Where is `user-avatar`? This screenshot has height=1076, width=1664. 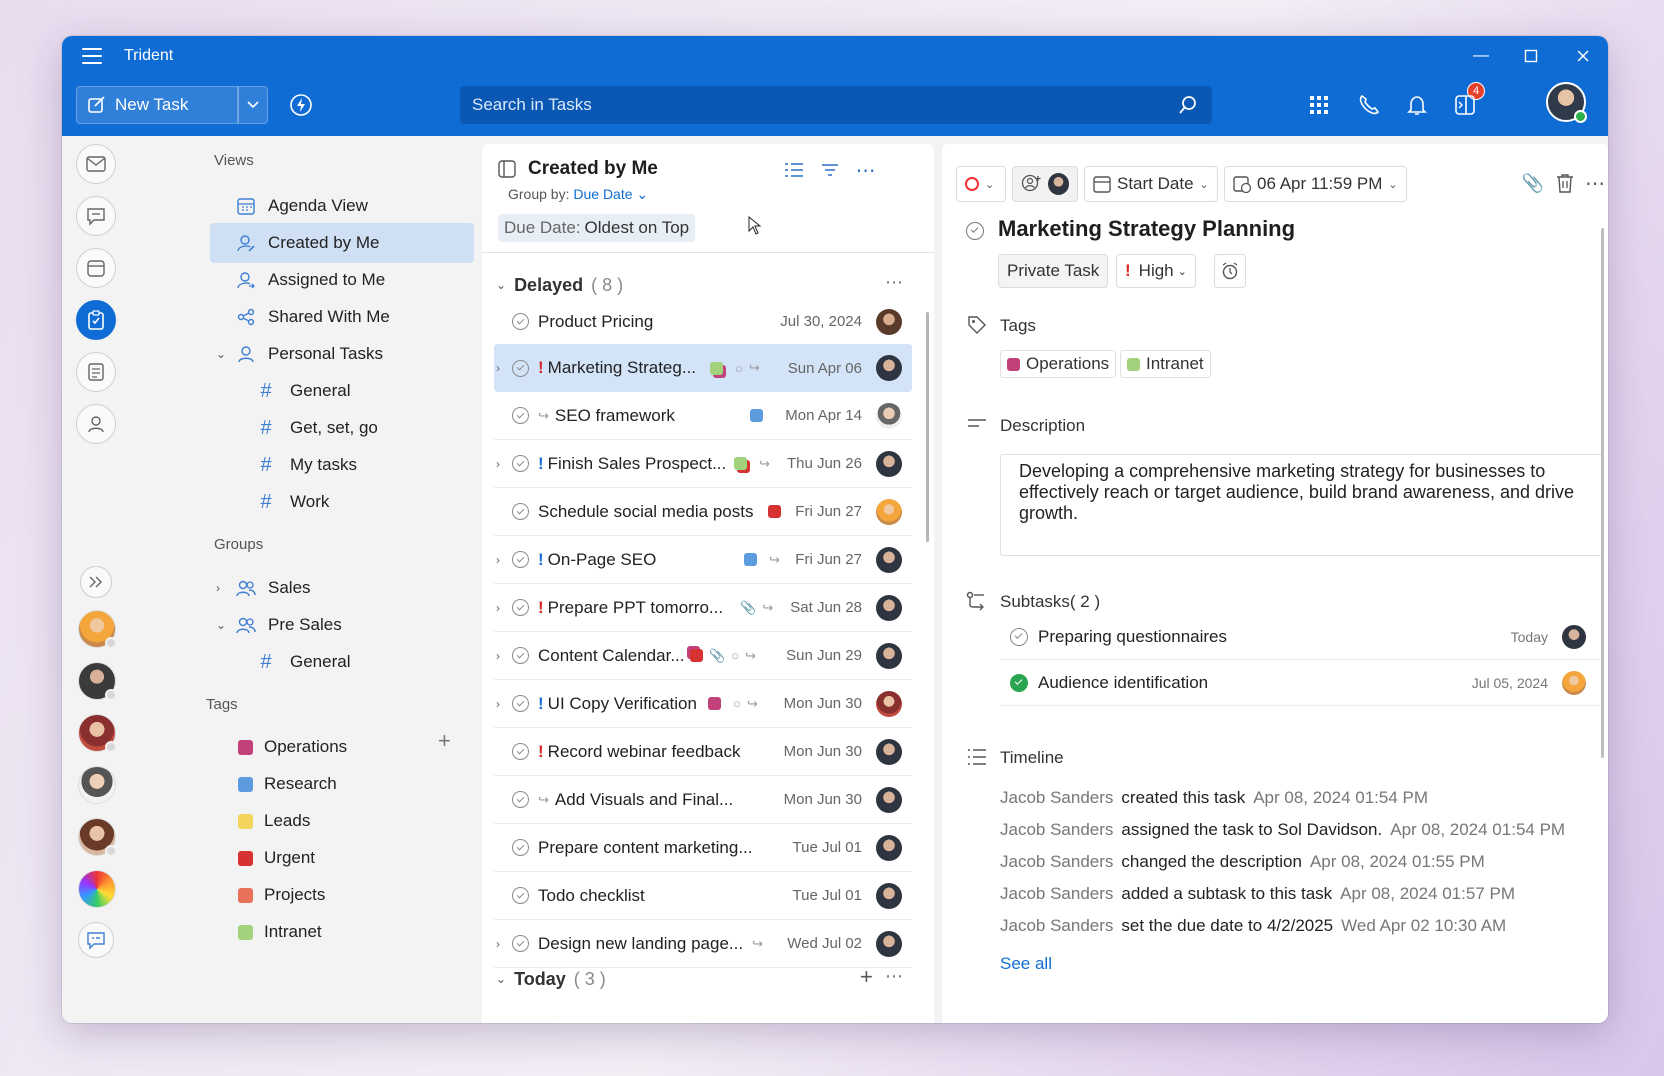 user-avatar is located at coordinates (1566, 102).